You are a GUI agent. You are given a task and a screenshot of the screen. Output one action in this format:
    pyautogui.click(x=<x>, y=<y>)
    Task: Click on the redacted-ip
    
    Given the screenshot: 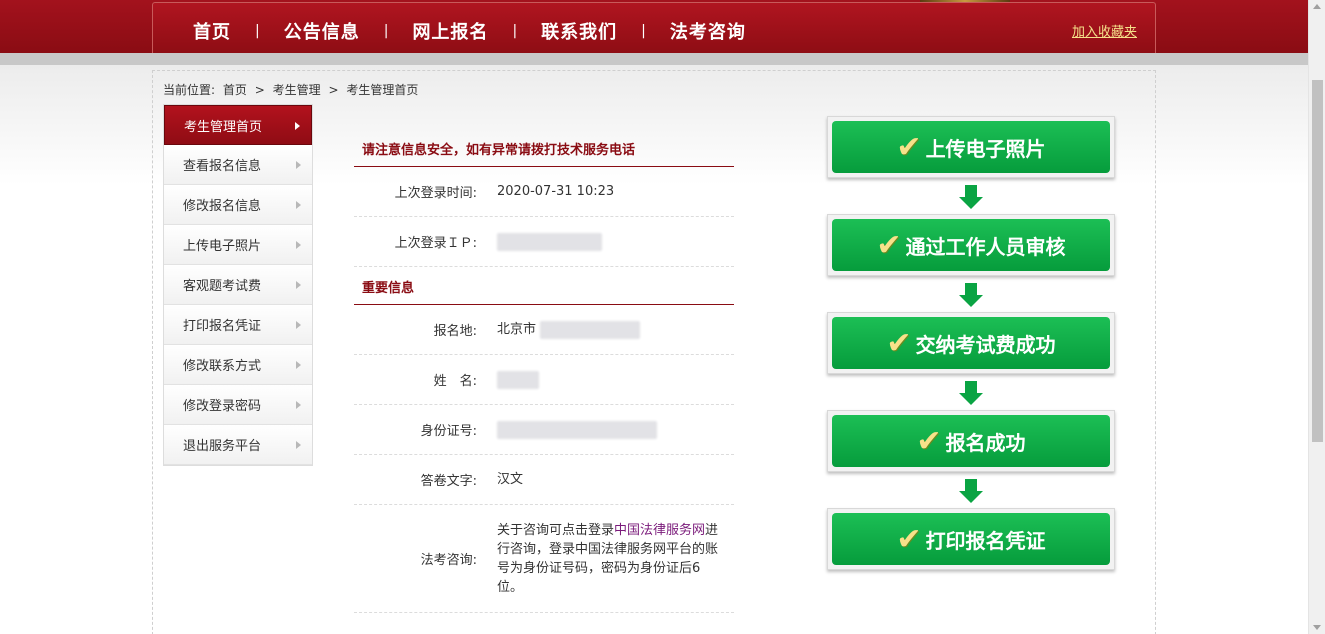 What is the action you would take?
    pyautogui.click(x=549, y=241)
    